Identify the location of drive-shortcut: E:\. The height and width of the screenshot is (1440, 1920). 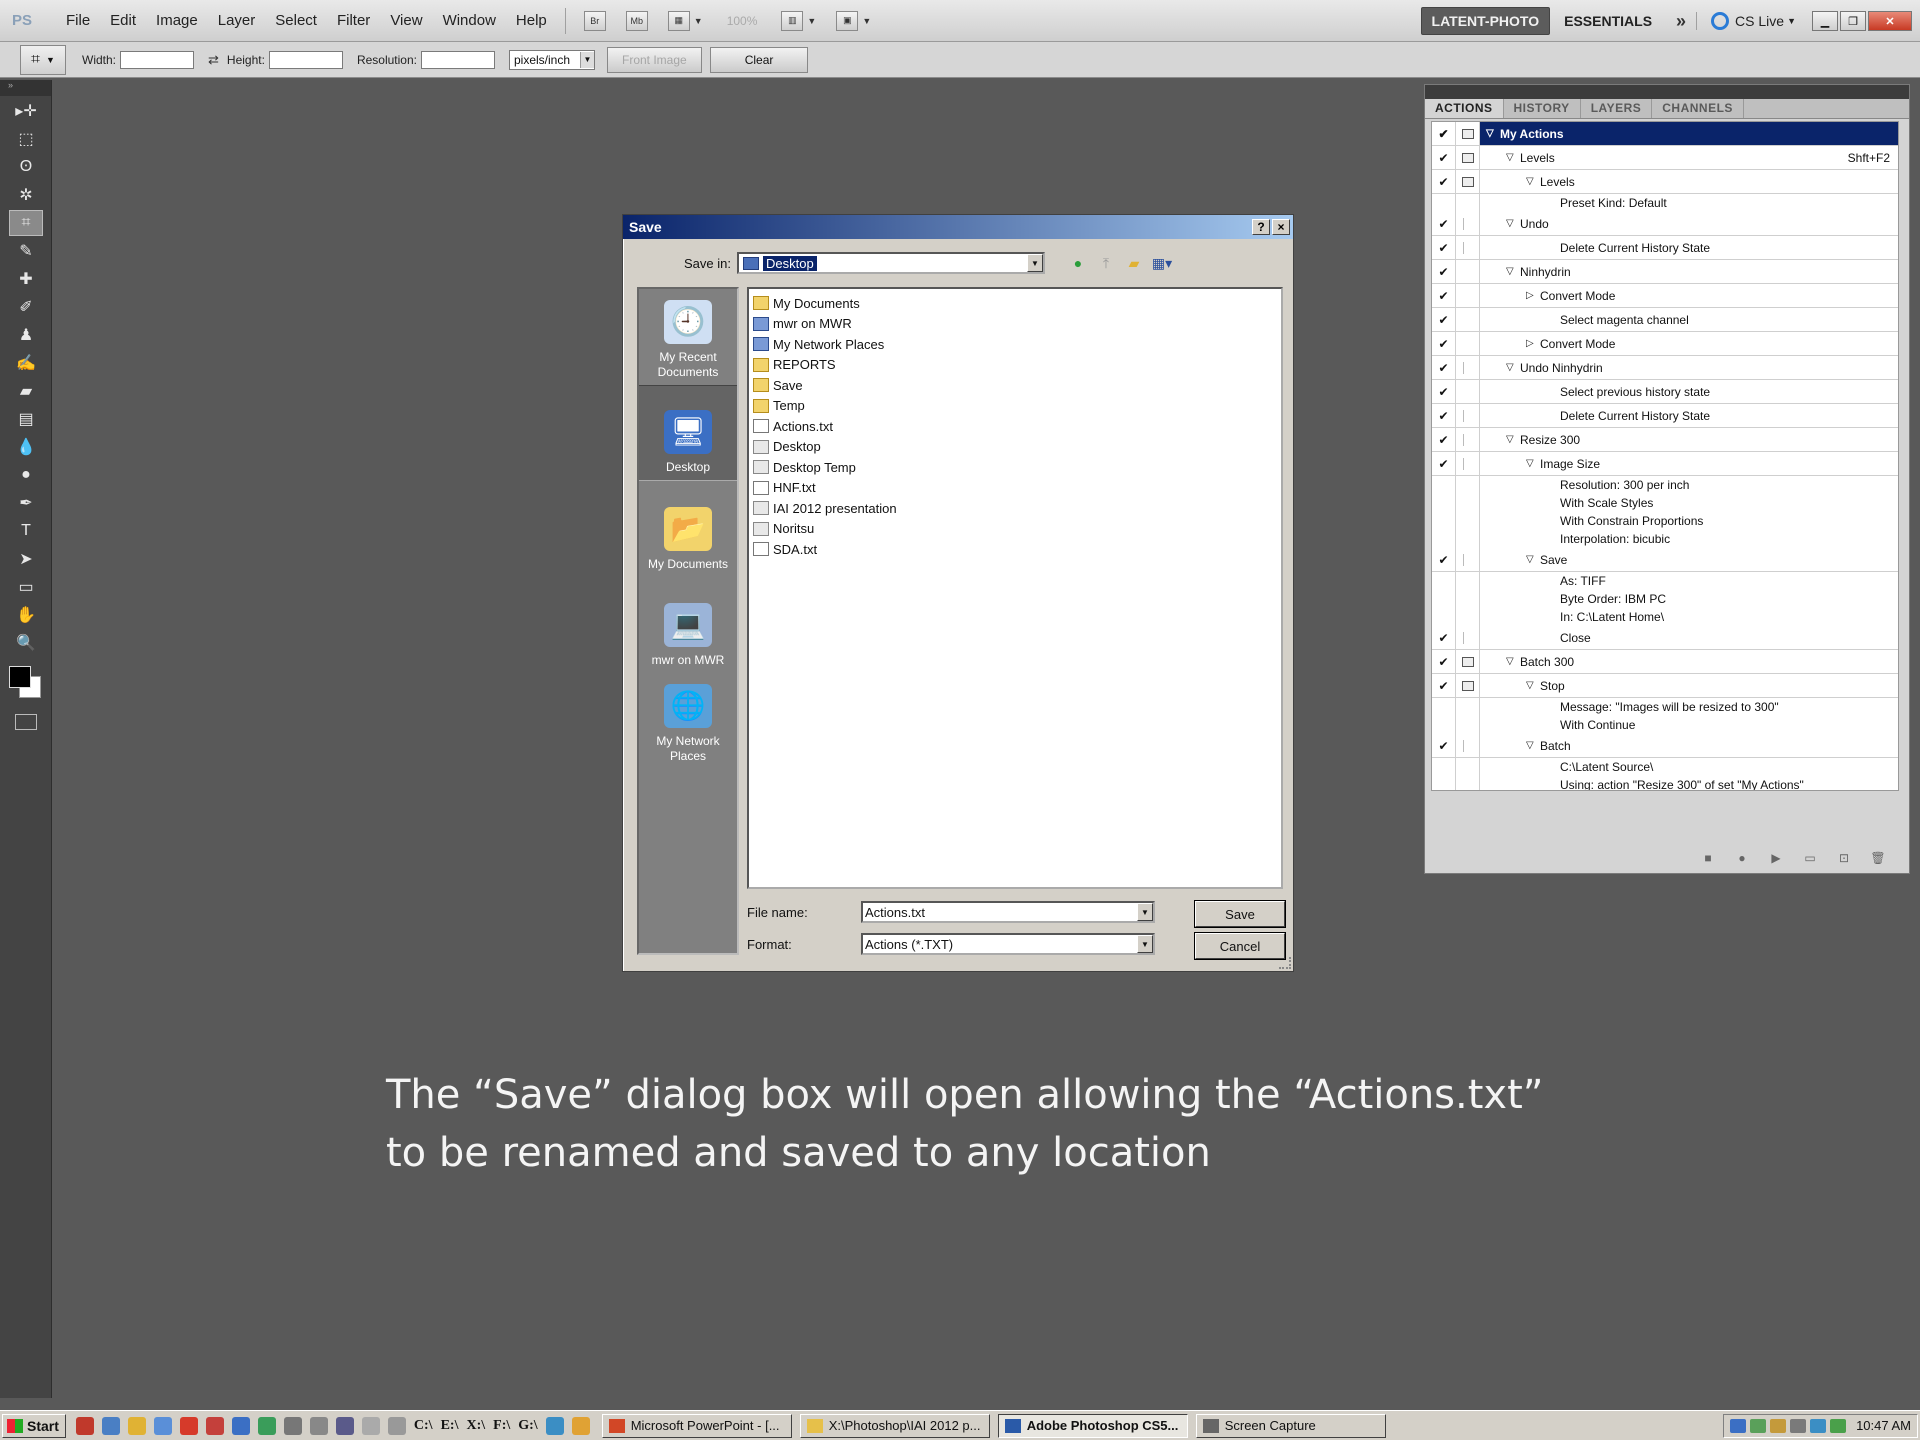
(450, 1426).